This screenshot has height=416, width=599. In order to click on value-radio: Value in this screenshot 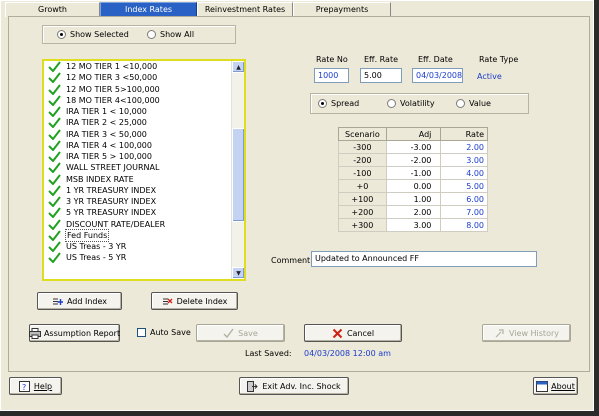, I will do `click(473, 103)`.